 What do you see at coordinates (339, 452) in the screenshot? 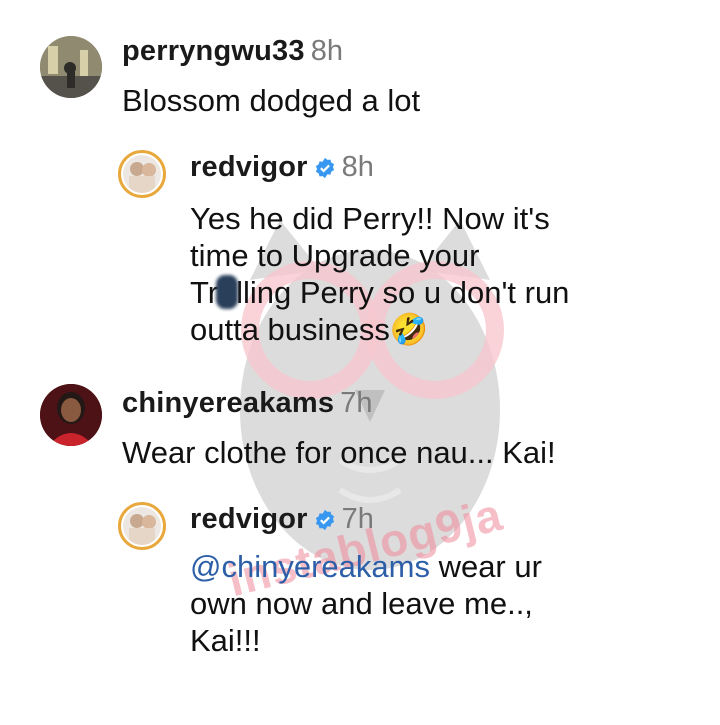
I see `comment-text: Wear clothe for once nau... Kai!` at bounding box center [339, 452].